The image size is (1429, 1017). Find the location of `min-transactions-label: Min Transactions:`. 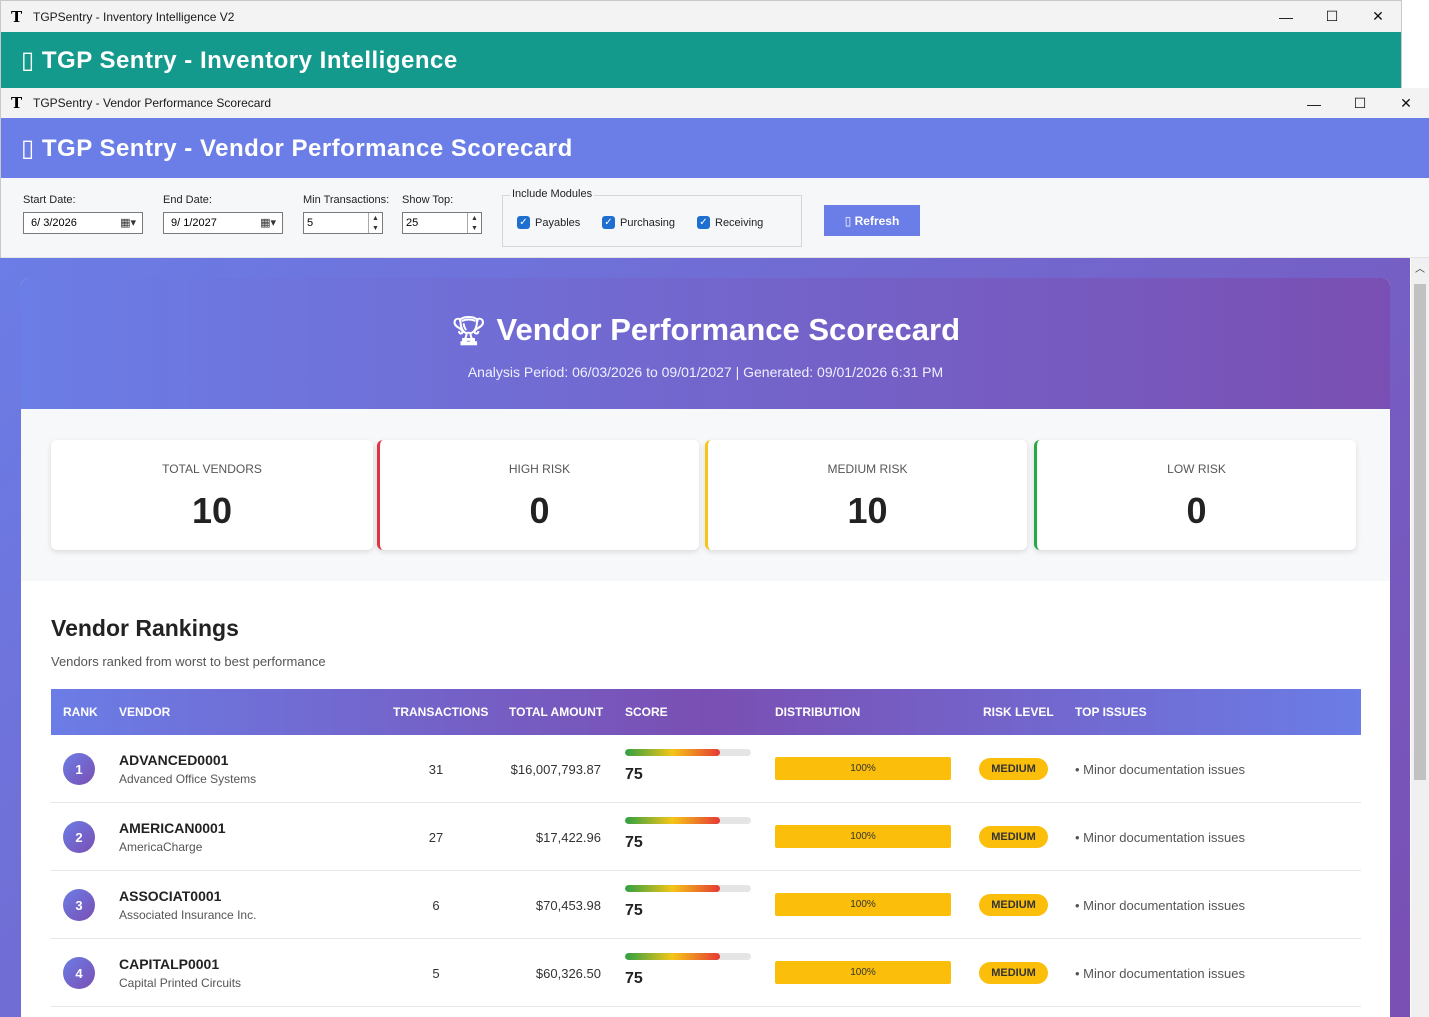

min-transactions-label: Min Transactions: is located at coordinates (346, 200).